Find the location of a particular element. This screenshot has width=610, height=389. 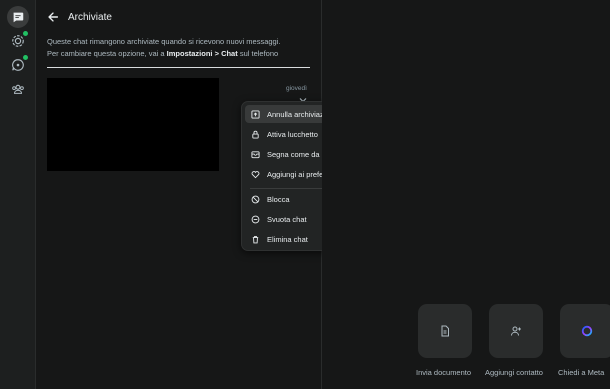

menu-item-label: Elimina chat is located at coordinates (287, 239).